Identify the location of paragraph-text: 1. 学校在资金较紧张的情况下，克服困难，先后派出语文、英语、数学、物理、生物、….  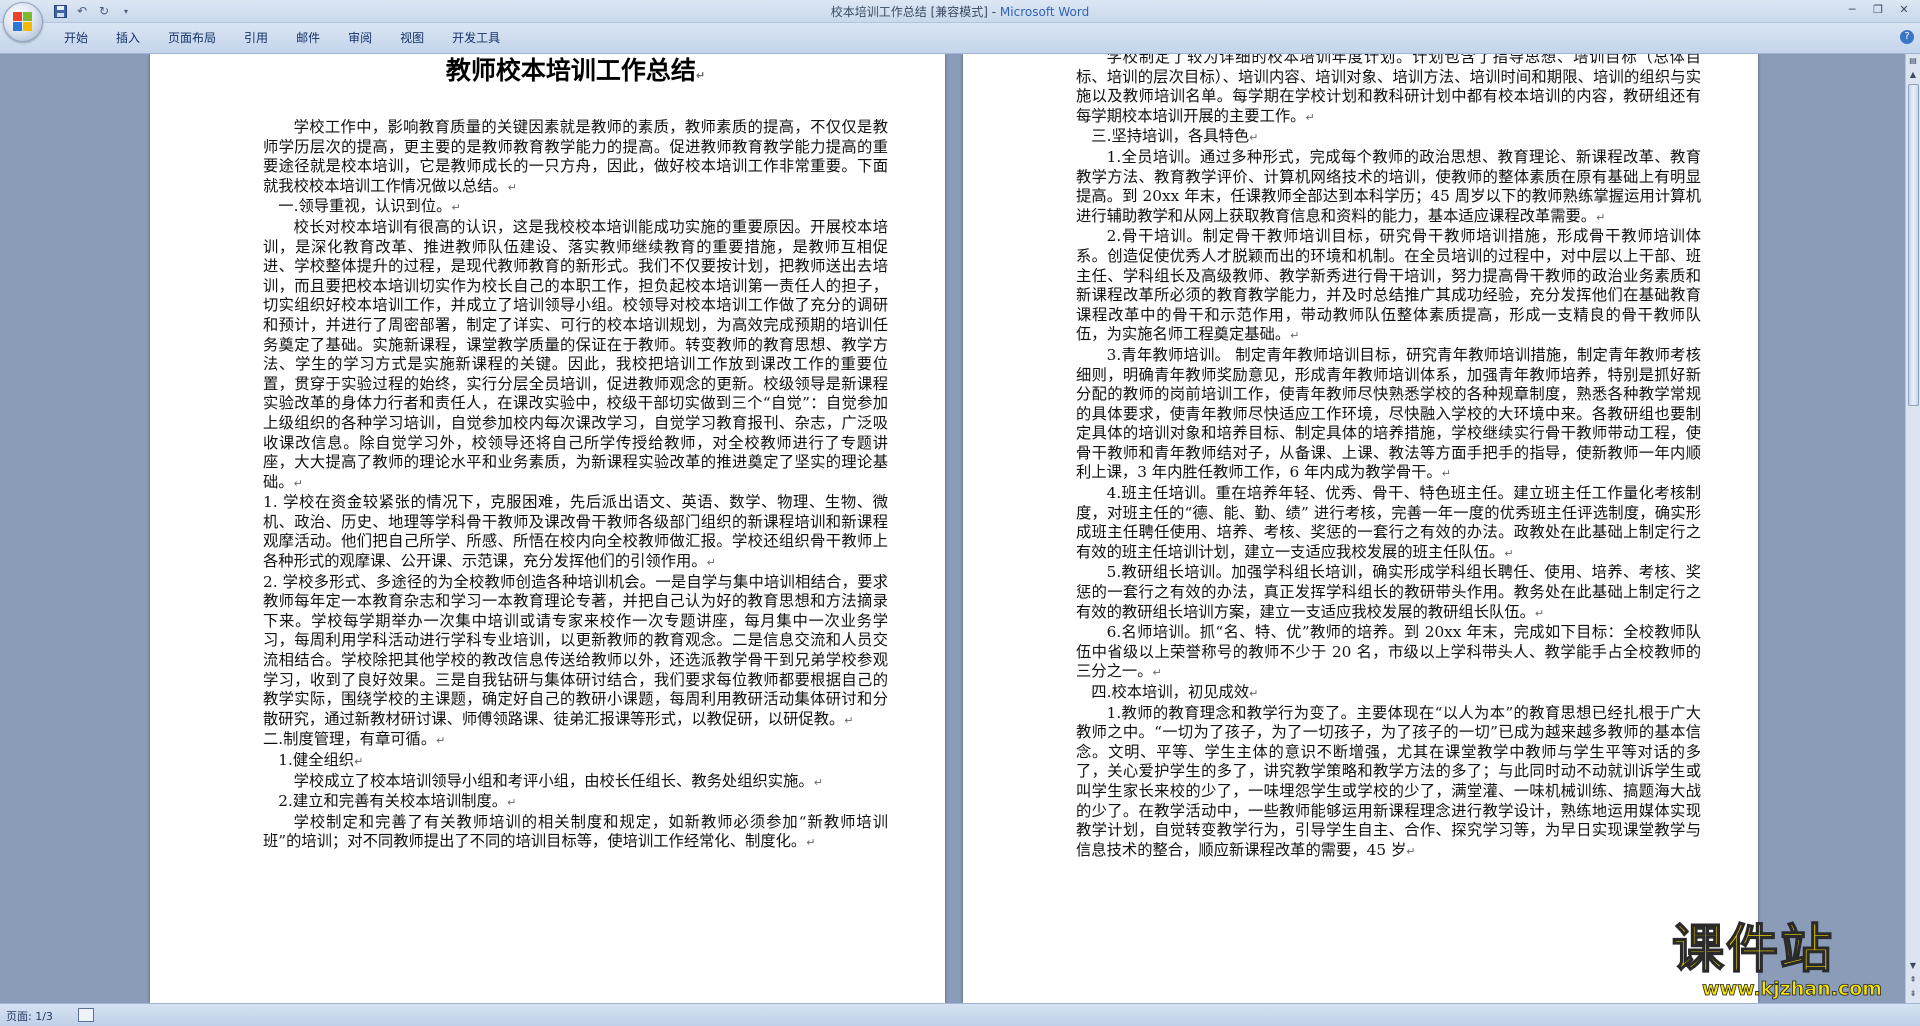
(575, 532).